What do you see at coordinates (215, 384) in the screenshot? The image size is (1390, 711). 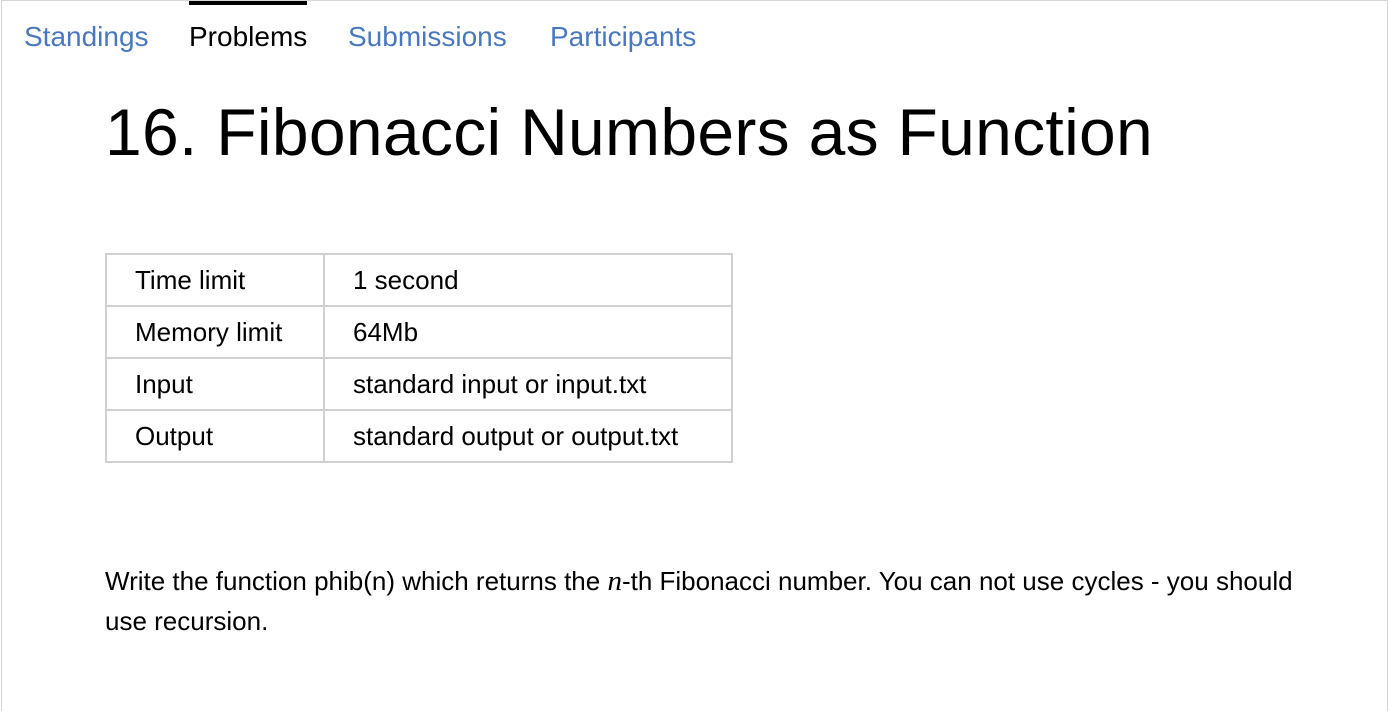 I see `input-label: Input` at bounding box center [215, 384].